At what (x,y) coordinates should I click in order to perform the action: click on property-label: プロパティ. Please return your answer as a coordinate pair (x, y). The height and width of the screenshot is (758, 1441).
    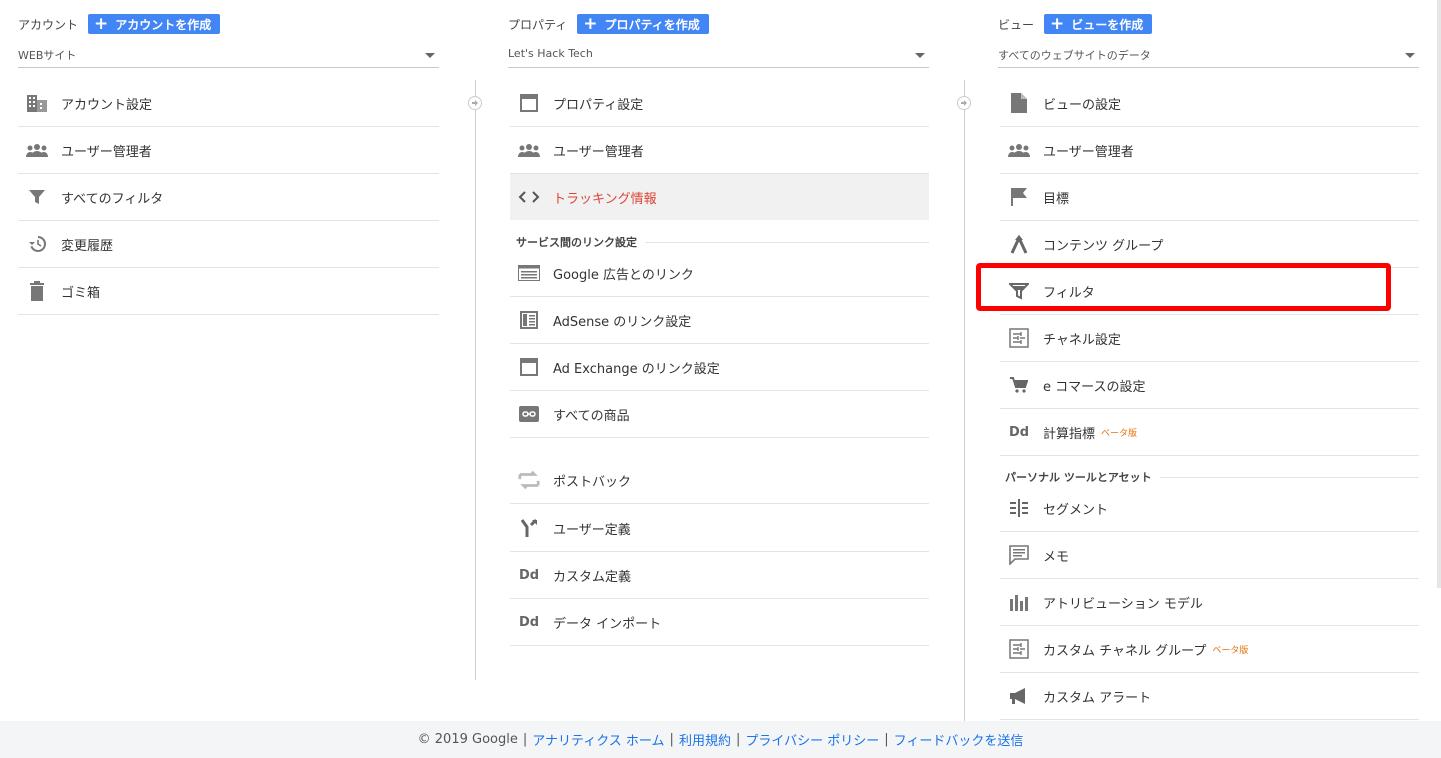
    Looking at the image, I should click on (538, 24).